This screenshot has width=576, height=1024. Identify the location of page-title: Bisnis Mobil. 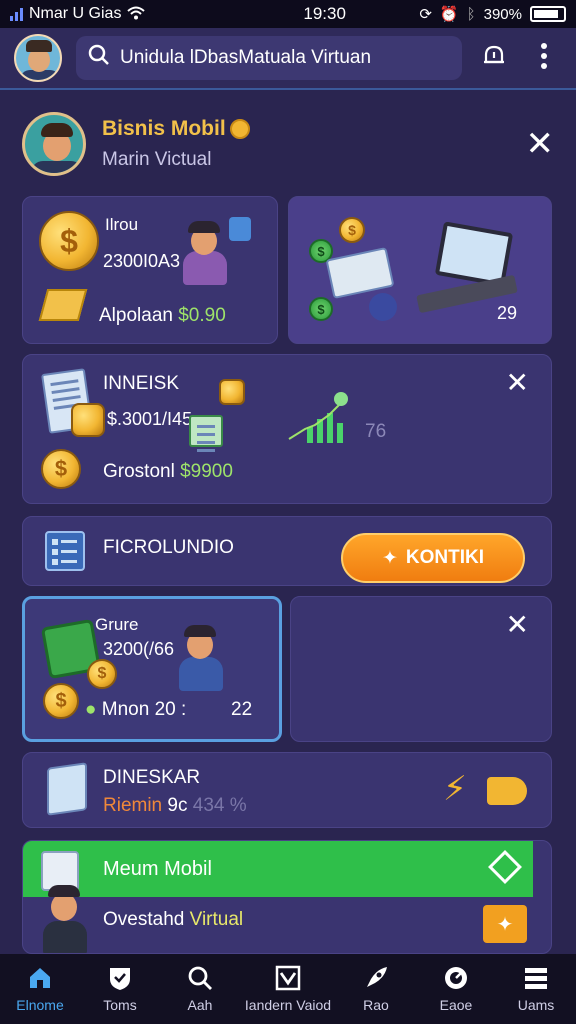
(164, 128).